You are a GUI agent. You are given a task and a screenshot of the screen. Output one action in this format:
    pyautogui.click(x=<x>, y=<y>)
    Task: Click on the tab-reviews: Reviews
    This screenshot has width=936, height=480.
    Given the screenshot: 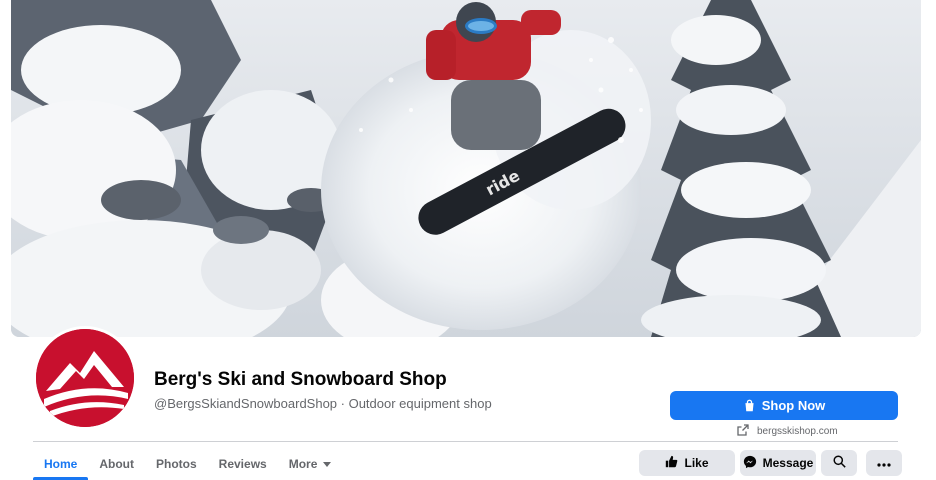 What is the action you would take?
    pyautogui.click(x=243, y=463)
    